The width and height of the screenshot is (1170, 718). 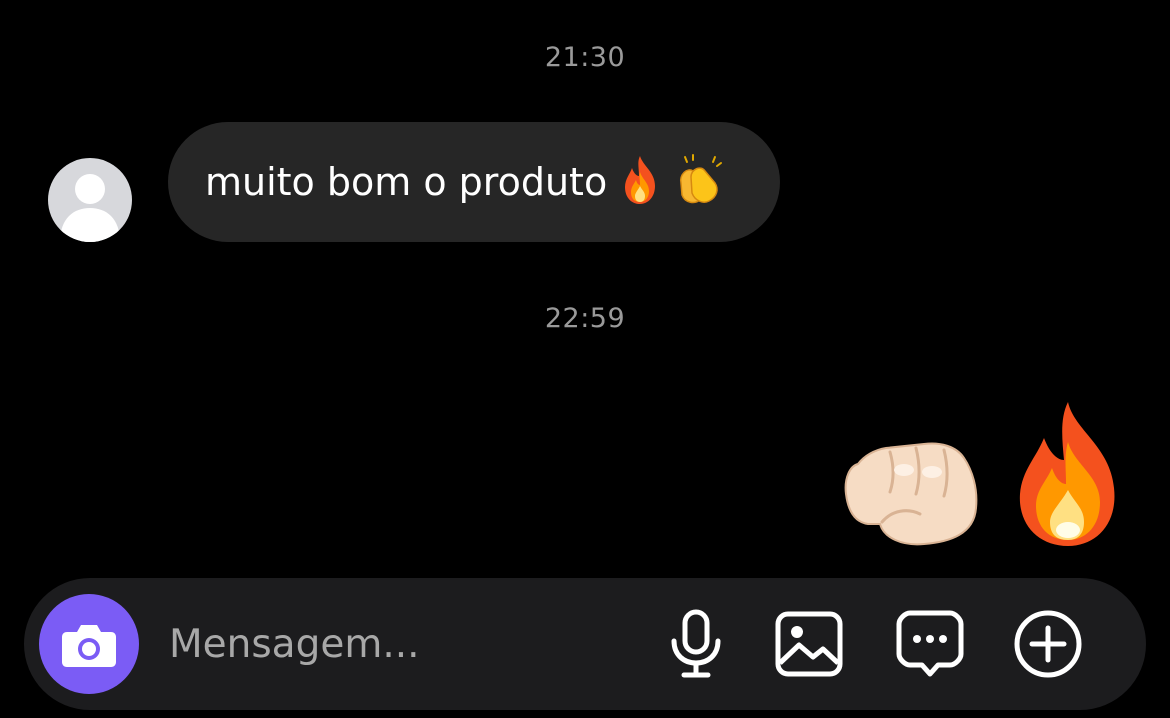 I want to click on timestamp: 22:59, so click(x=585, y=318).